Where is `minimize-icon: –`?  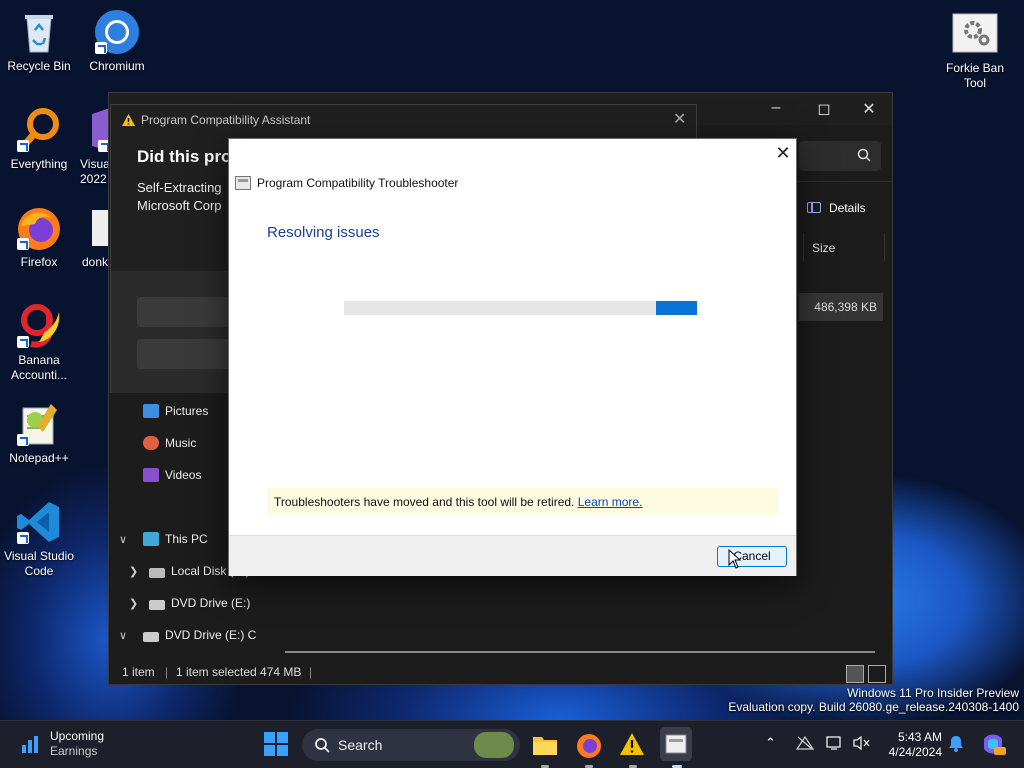 minimize-icon: – is located at coordinates (776, 108).